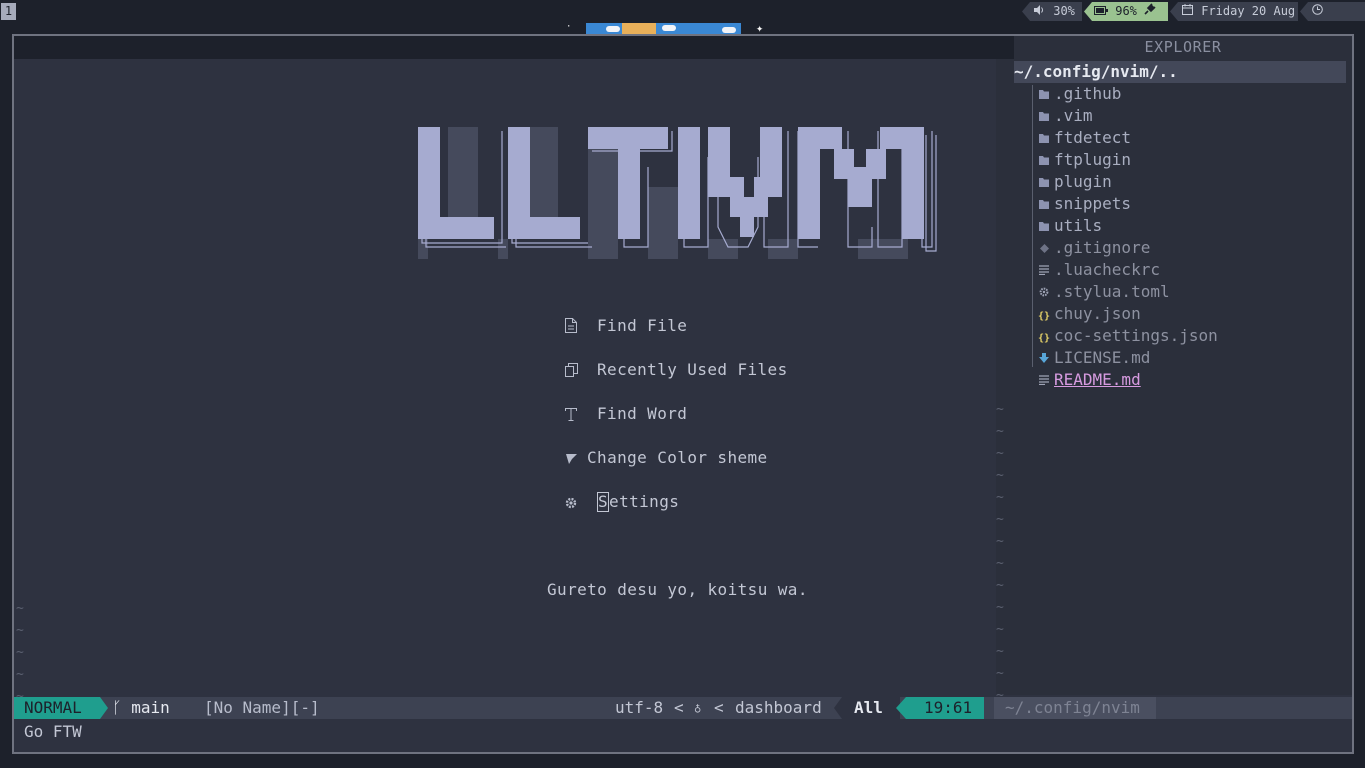  I want to click on explorer-root-path: ~/.config/nvim/.., so click(1180, 72).